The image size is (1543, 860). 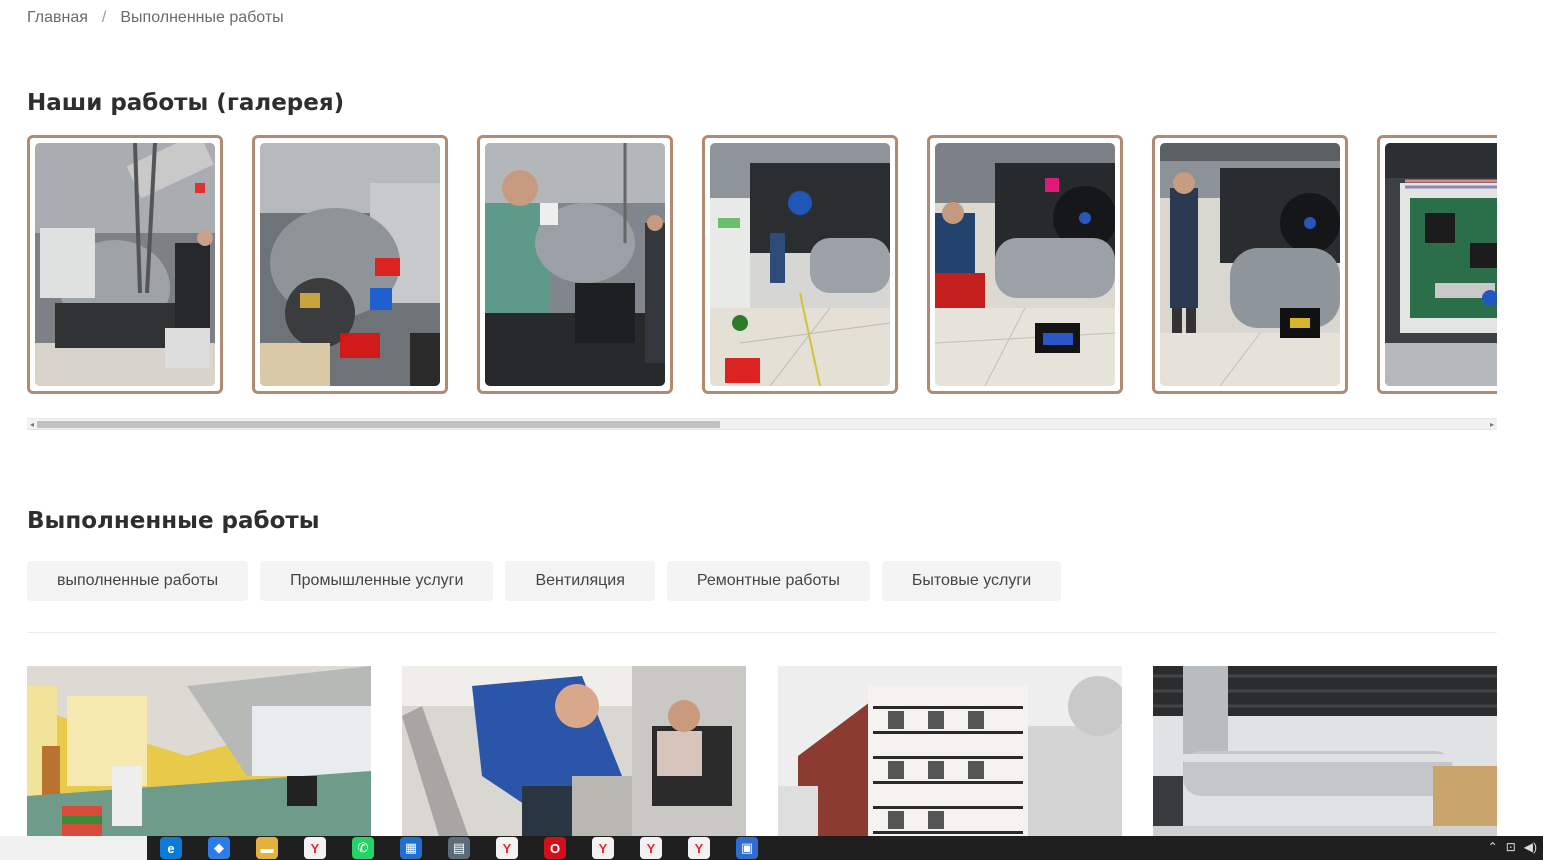 What do you see at coordinates (762, 424) in the screenshot?
I see `gallery-scrollbar: ◂ ▸` at bounding box center [762, 424].